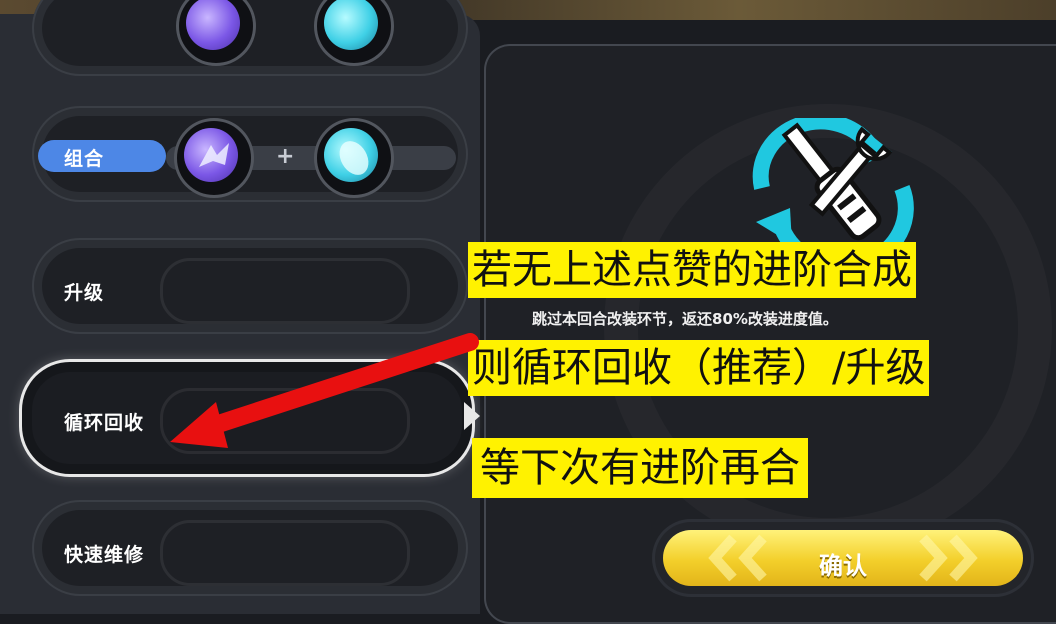 Image resolution: width=1056 pixels, height=624 pixels. Describe the element at coordinates (699, 368) in the screenshot. I see `annotation-line-2: 则循环回收（推荐）/升级` at that location.